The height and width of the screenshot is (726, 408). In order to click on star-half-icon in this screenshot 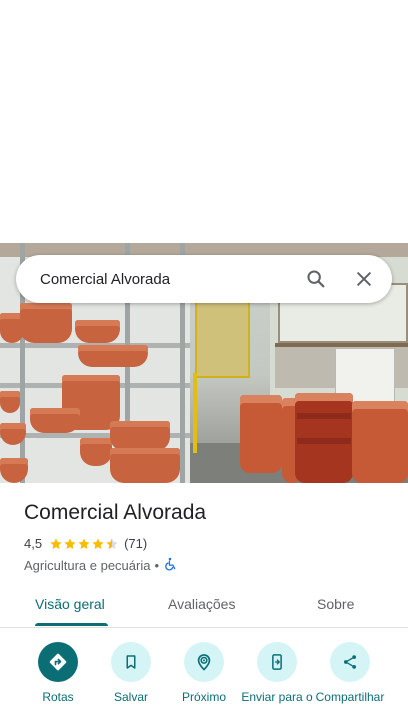, I will do `click(112, 543)`.